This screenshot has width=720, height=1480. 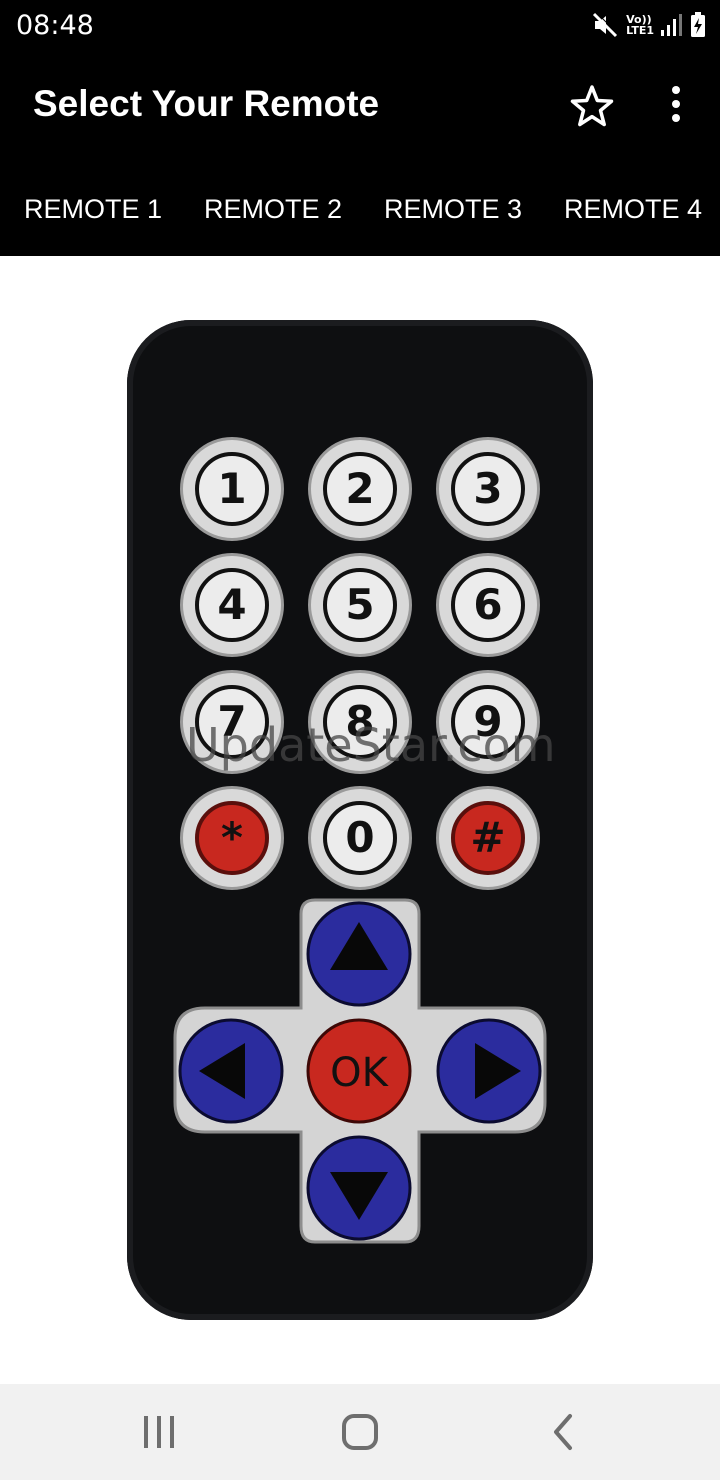 What do you see at coordinates (359, 1188) in the screenshot?
I see `dpad-down-button` at bounding box center [359, 1188].